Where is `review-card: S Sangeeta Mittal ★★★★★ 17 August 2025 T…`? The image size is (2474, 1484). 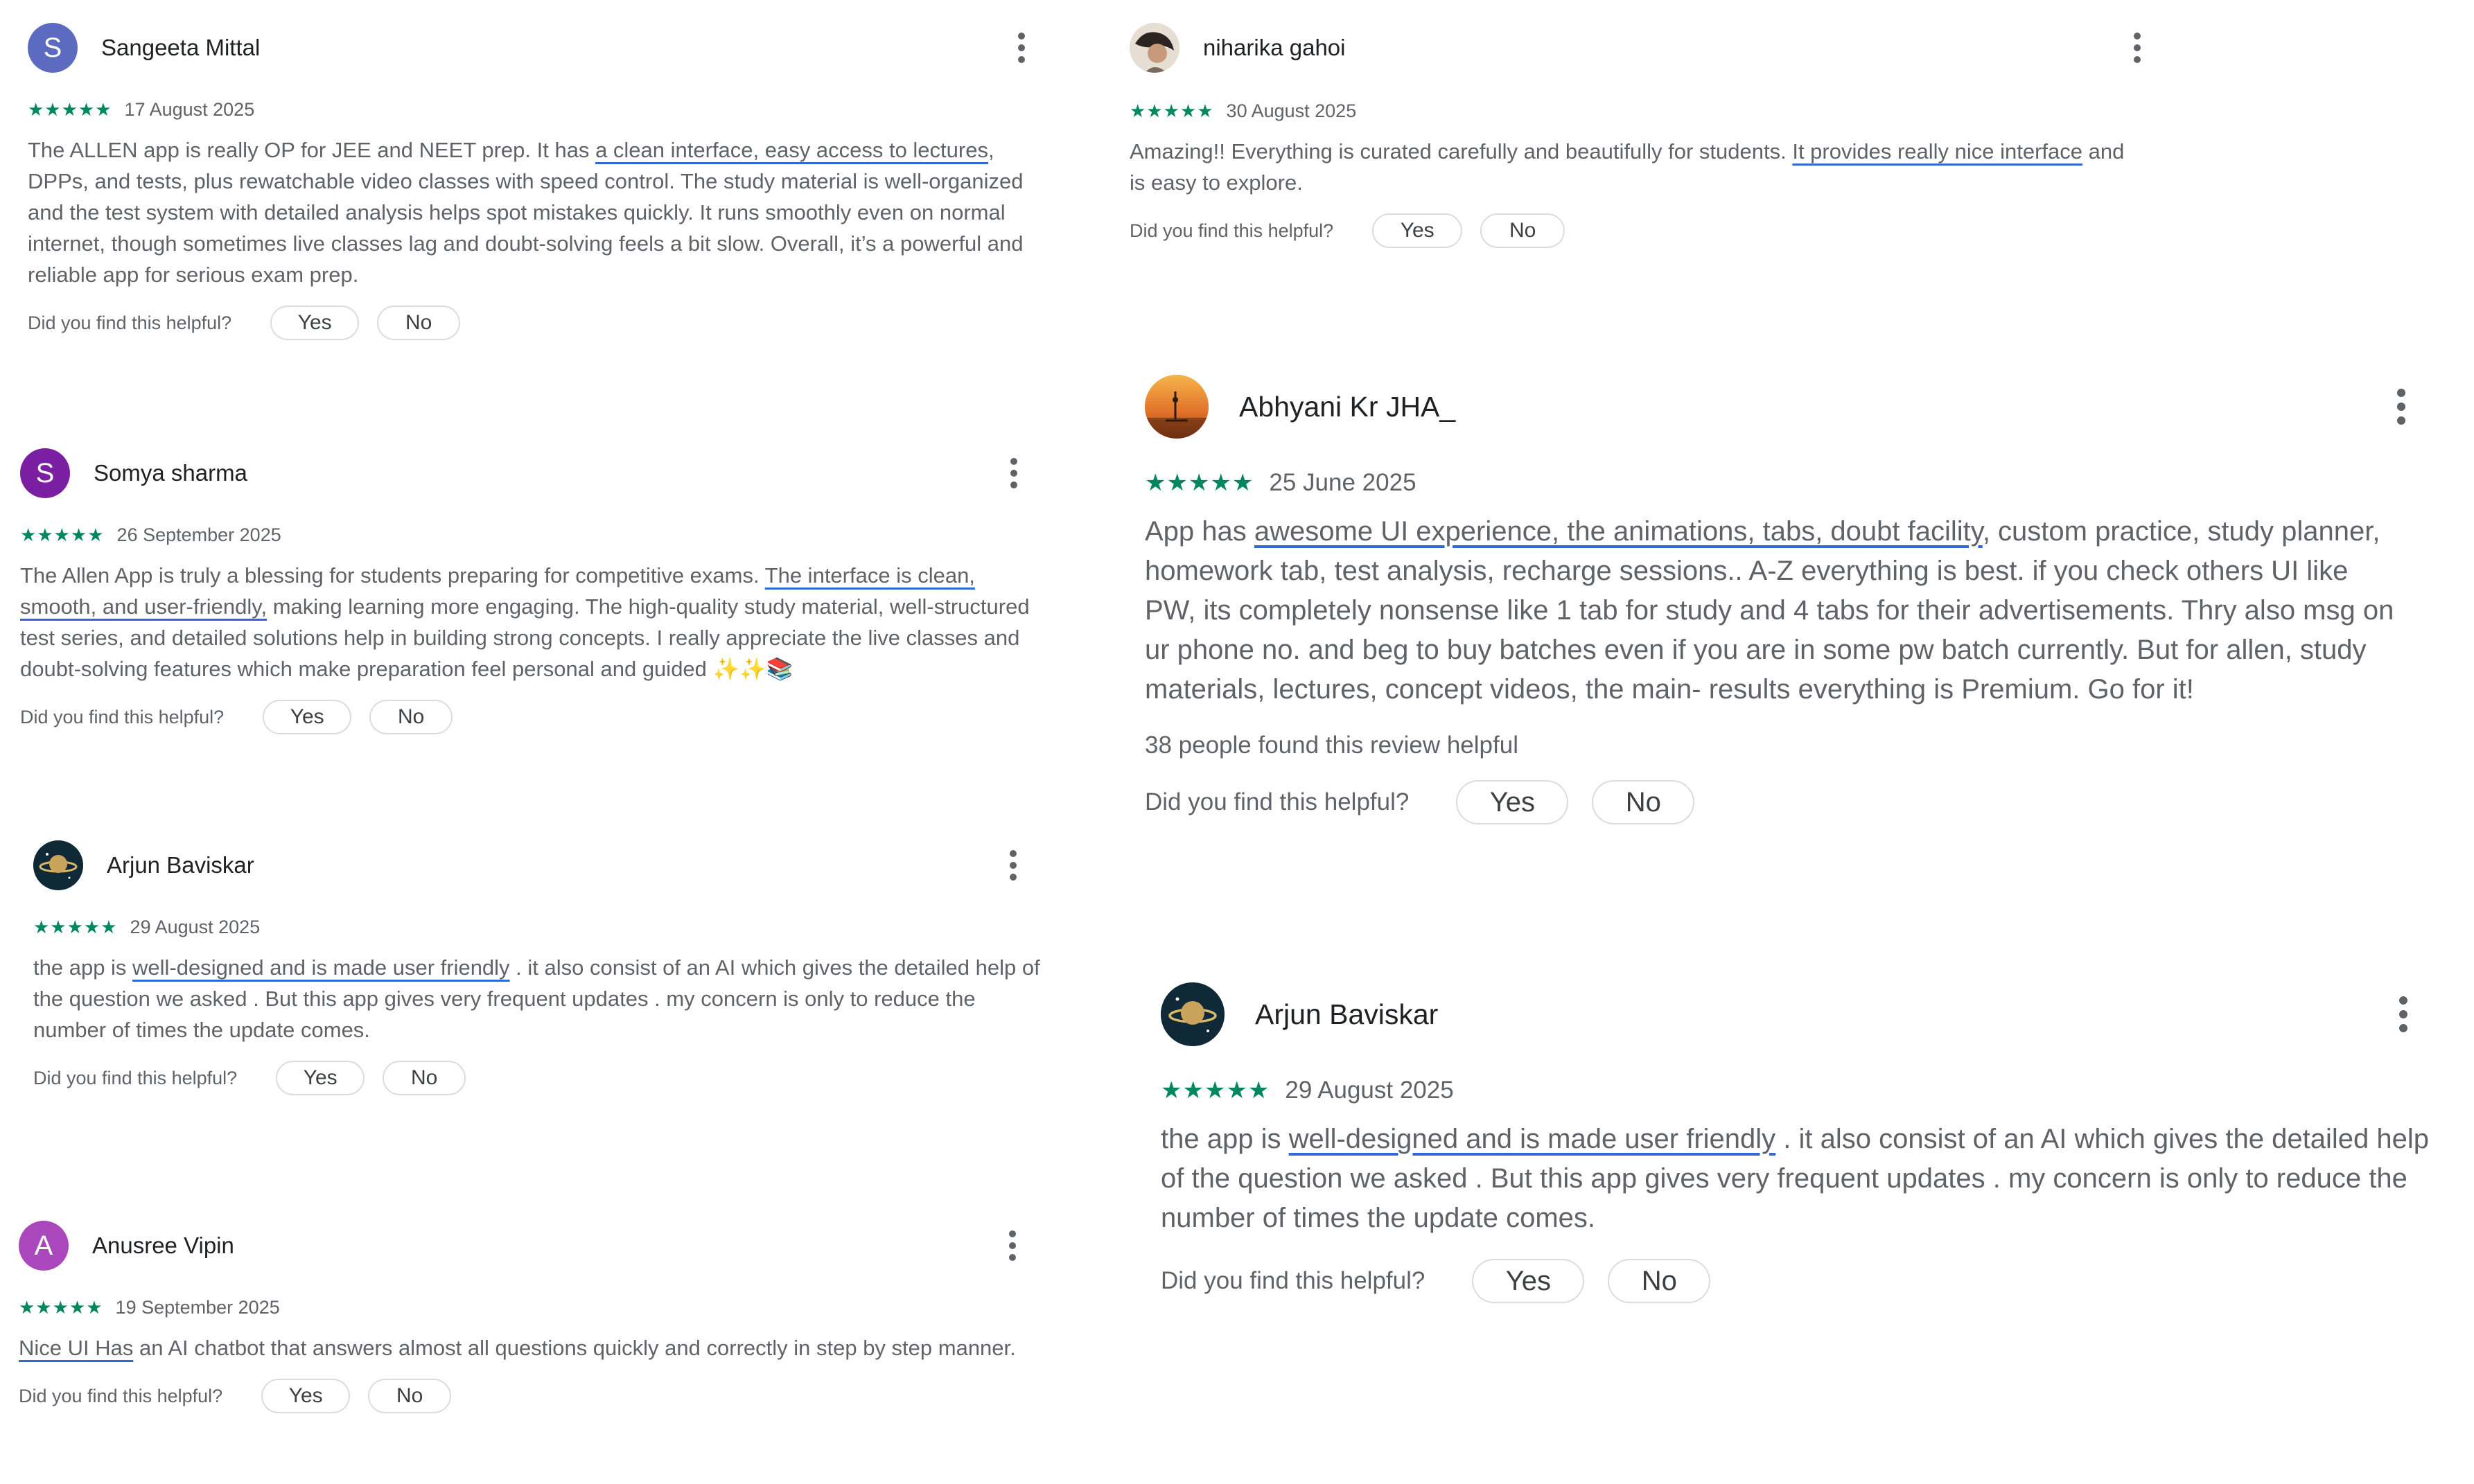
review-card: S Sangeeta Mittal ★★★★★ 17 August 2025 T… is located at coordinates (527, 181).